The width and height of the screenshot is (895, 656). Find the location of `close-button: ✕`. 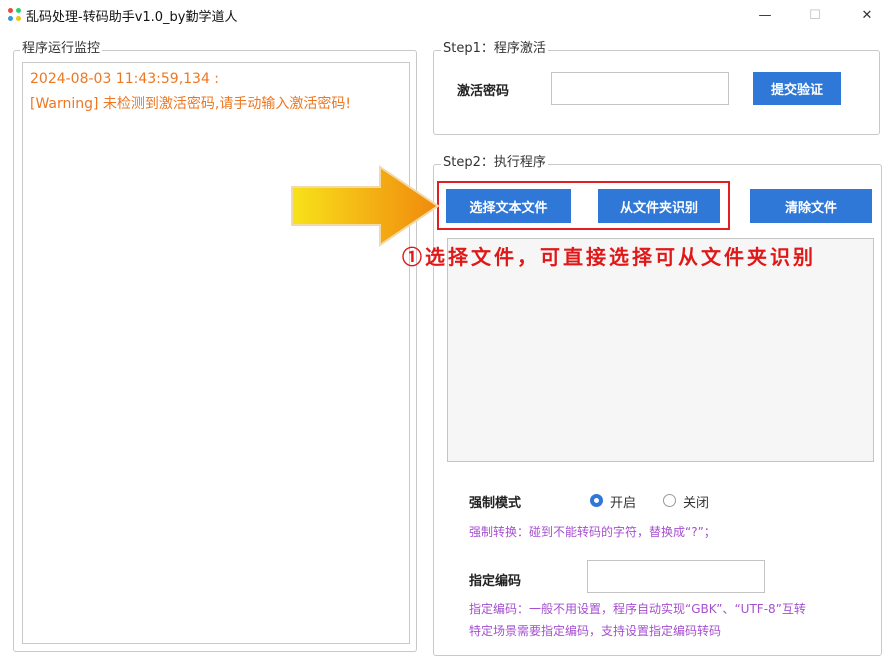

close-button: ✕ is located at coordinates (867, 15).